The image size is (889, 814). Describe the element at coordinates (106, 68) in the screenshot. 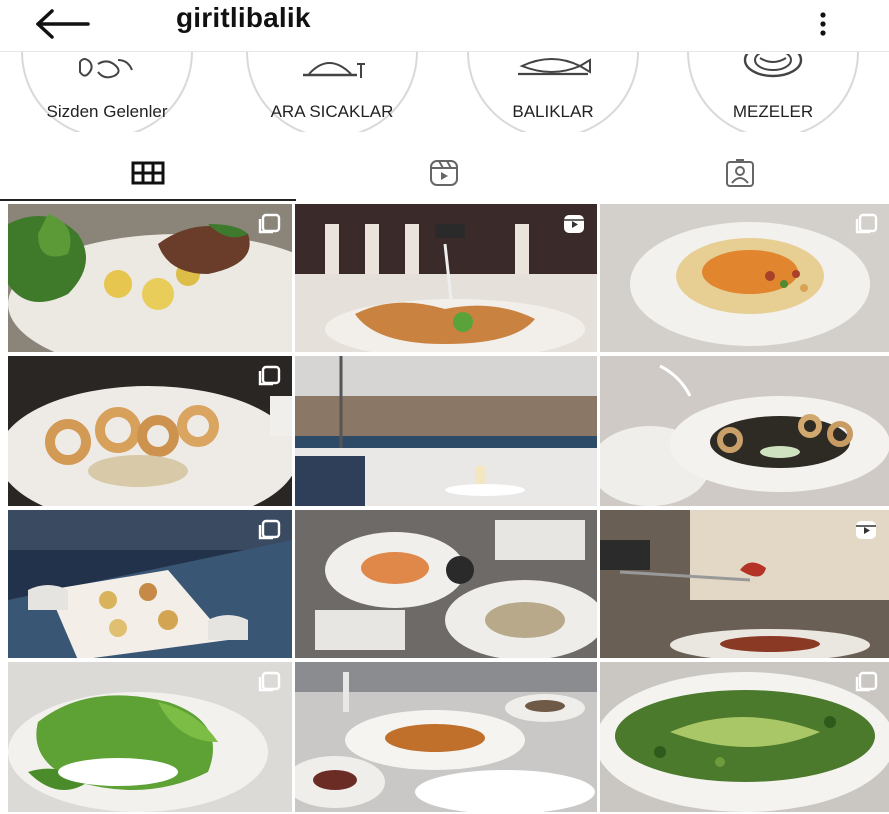

I see `hands-icon` at that location.